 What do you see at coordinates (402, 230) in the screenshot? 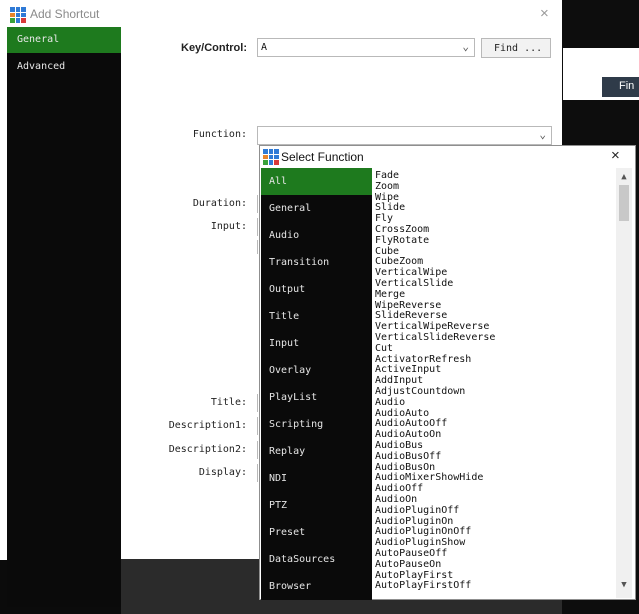
I see `function-item: CrossZoom` at bounding box center [402, 230].